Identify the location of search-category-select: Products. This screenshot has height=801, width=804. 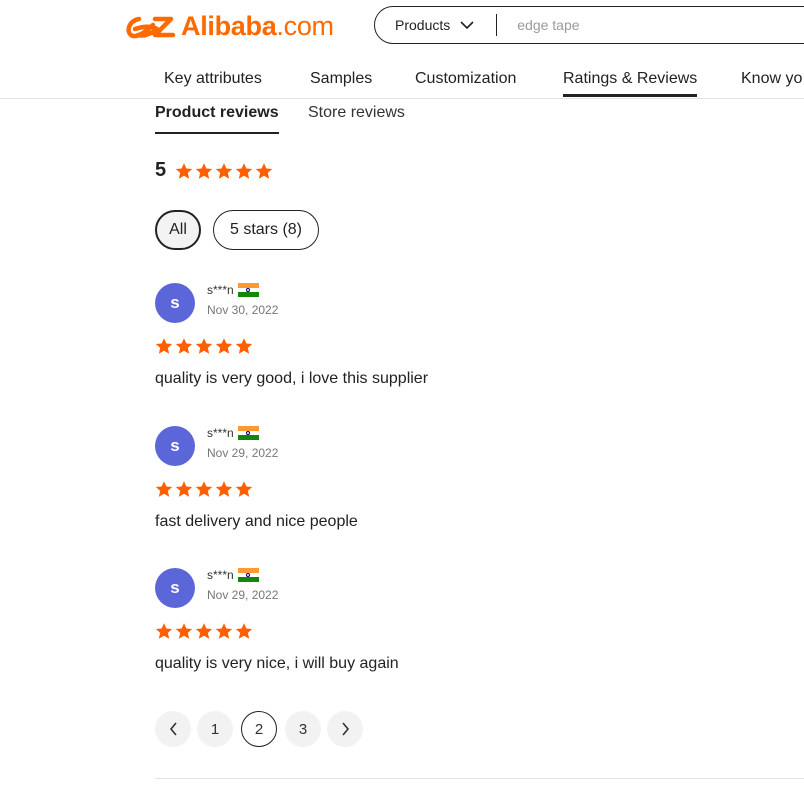
(434, 25).